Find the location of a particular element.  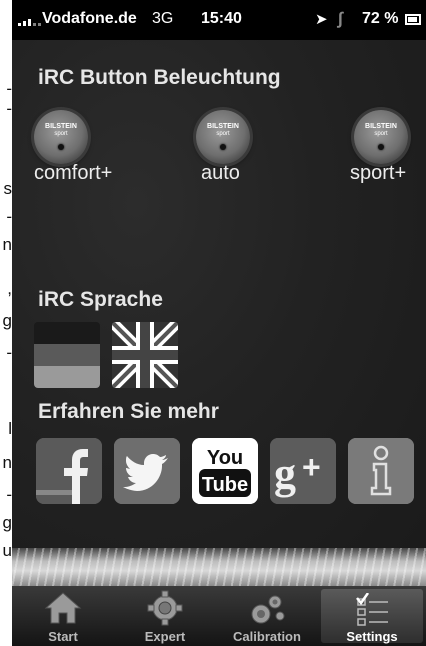

tab-start-label: Start is located at coordinates (63, 636).